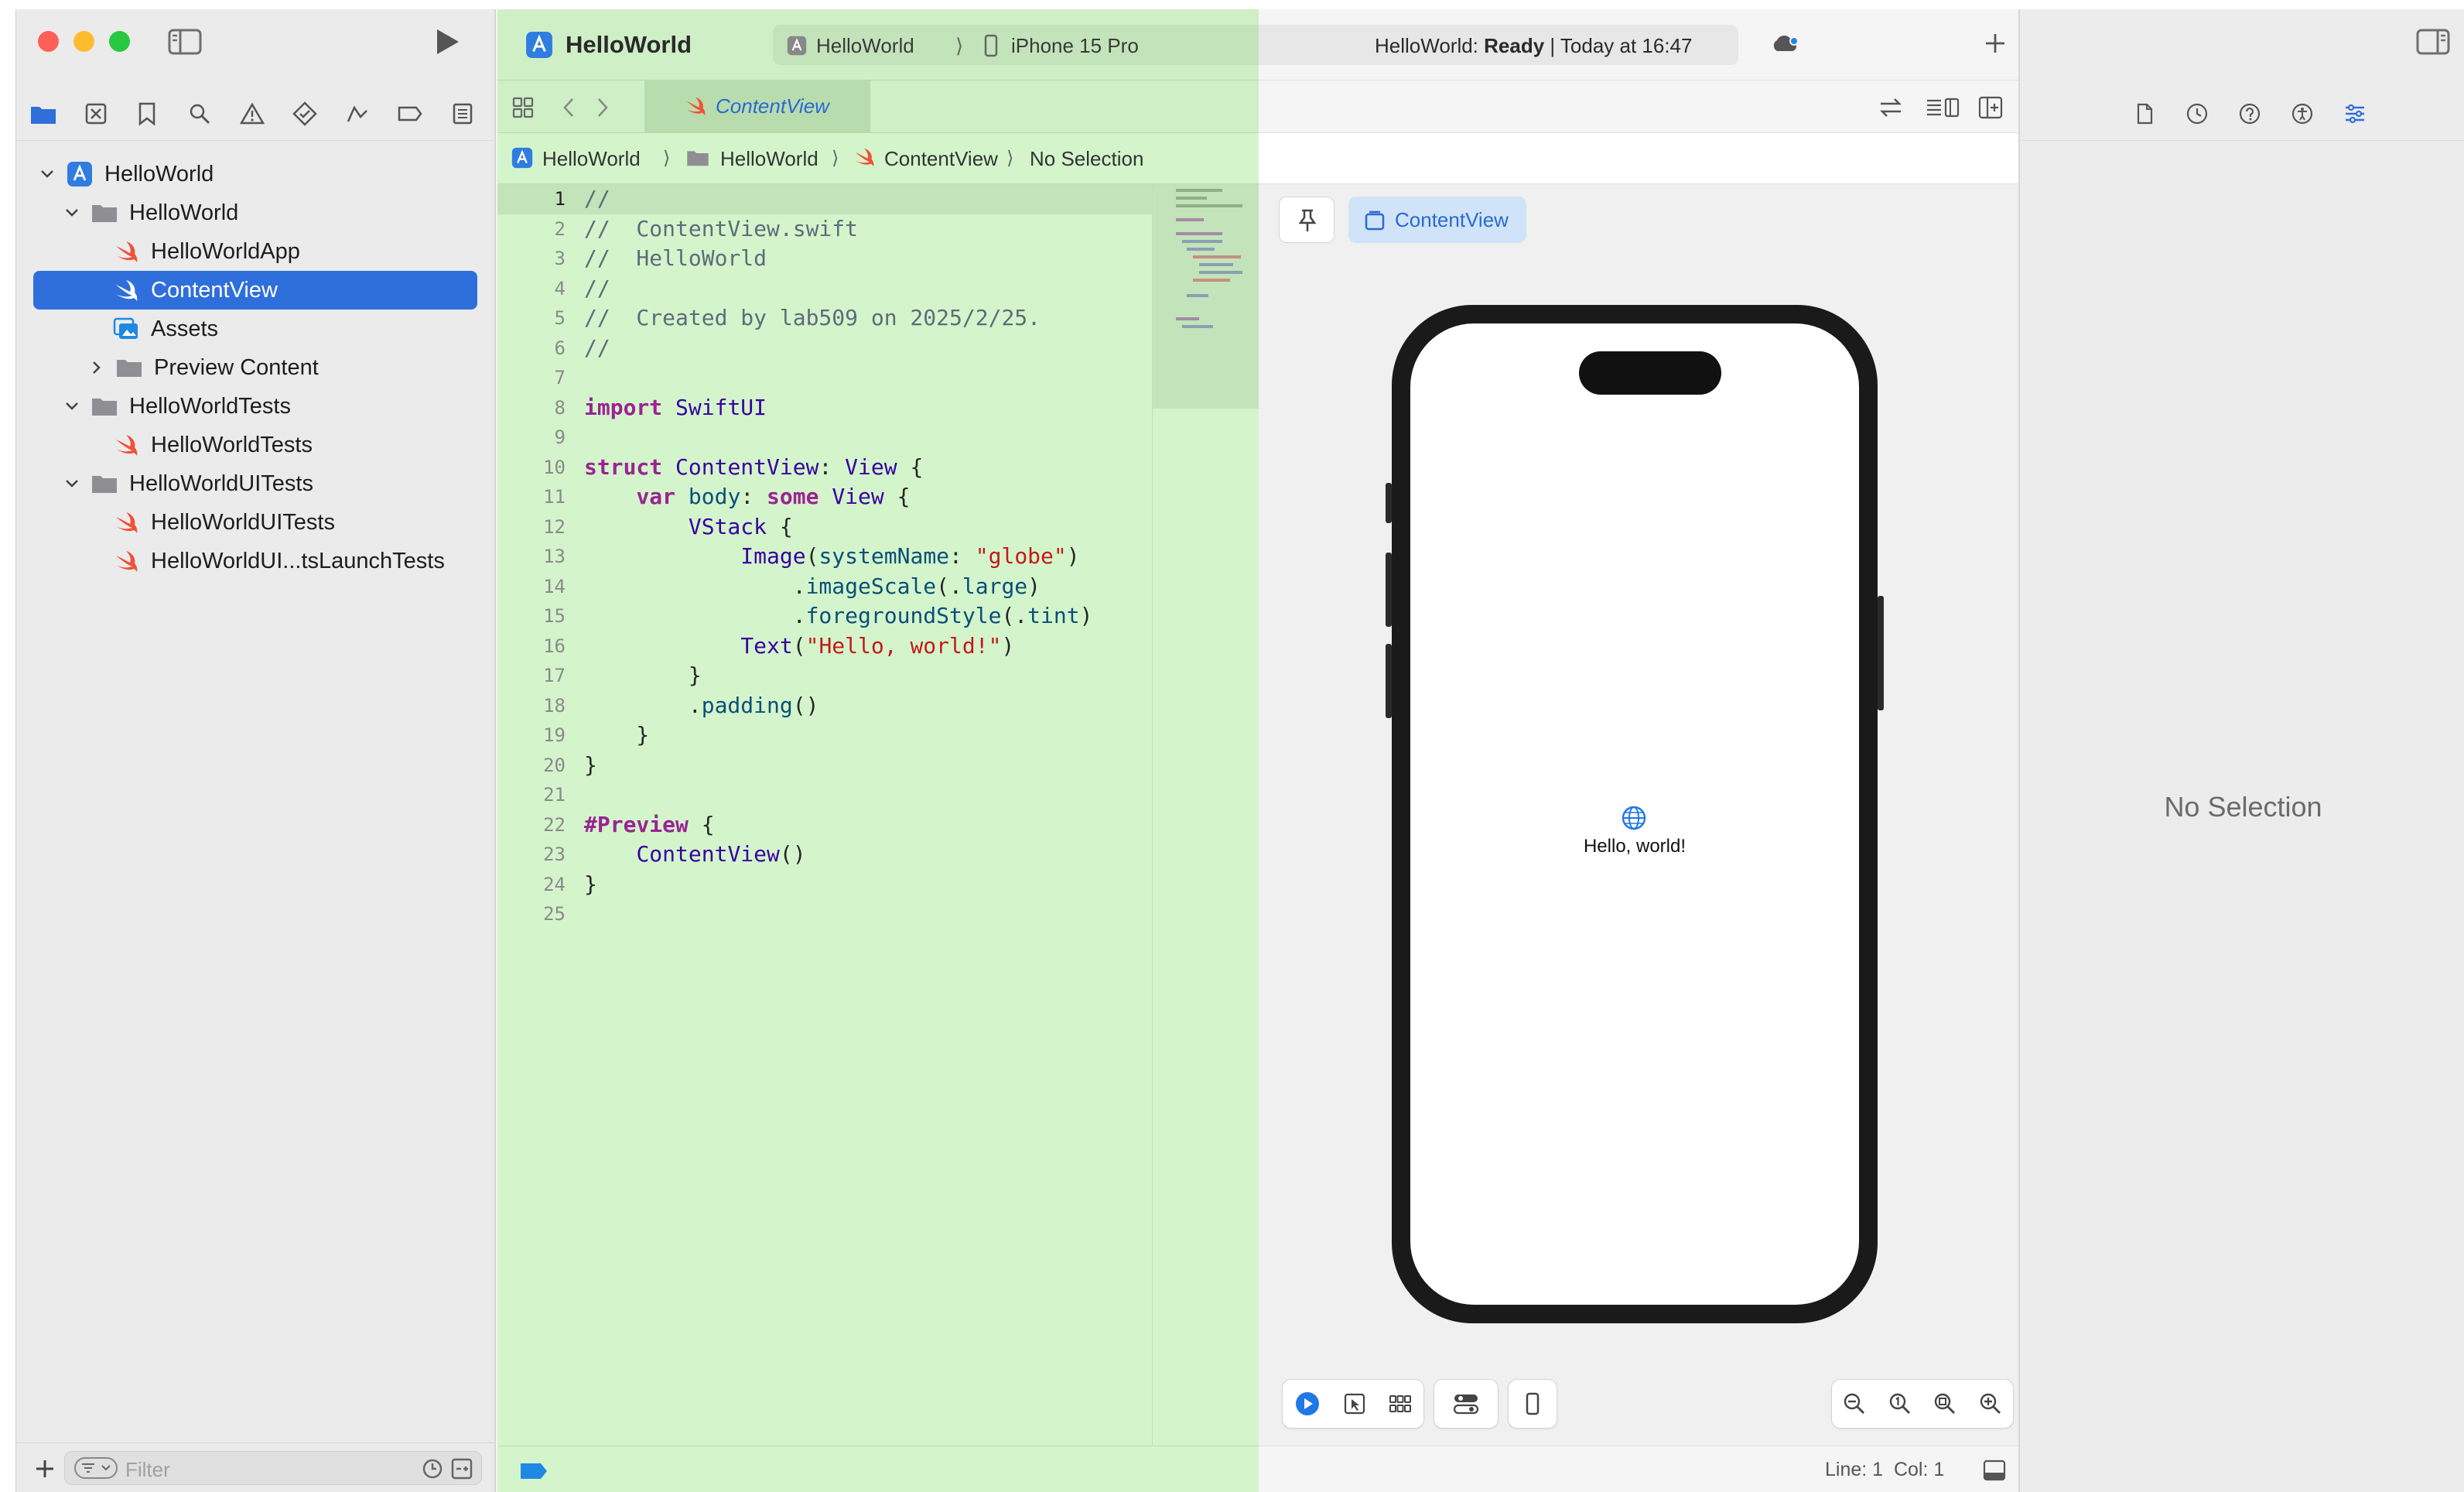 Image resolution: width=2464 pixels, height=1492 pixels. I want to click on tree-item-folder: HelloWorldUITests, so click(256, 483).